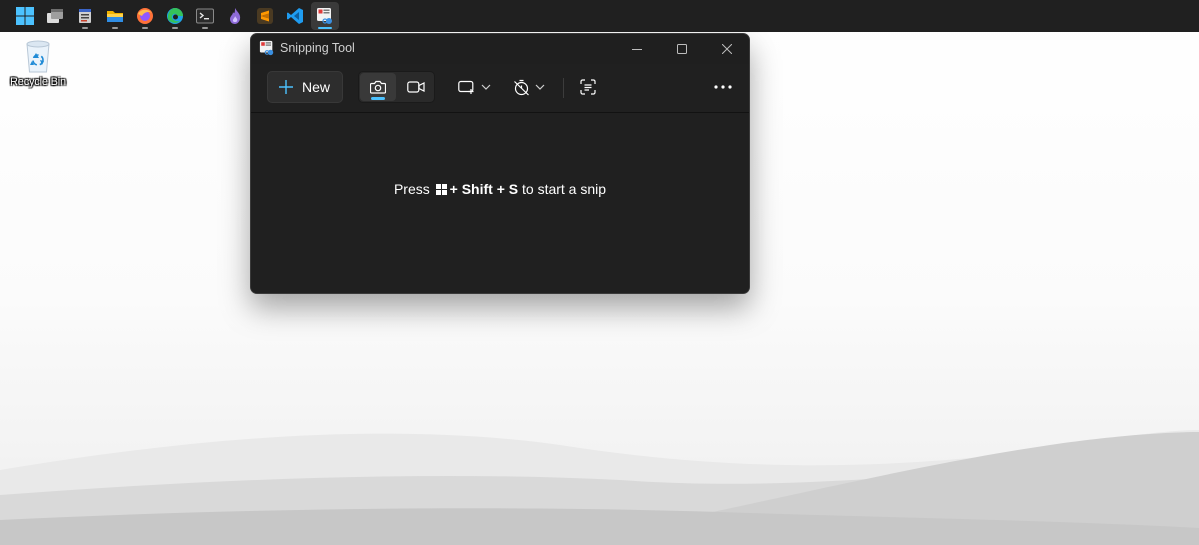 The width and height of the screenshot is (1199, 545). I want to click on taskbar-app-stack, so click(85, 16).